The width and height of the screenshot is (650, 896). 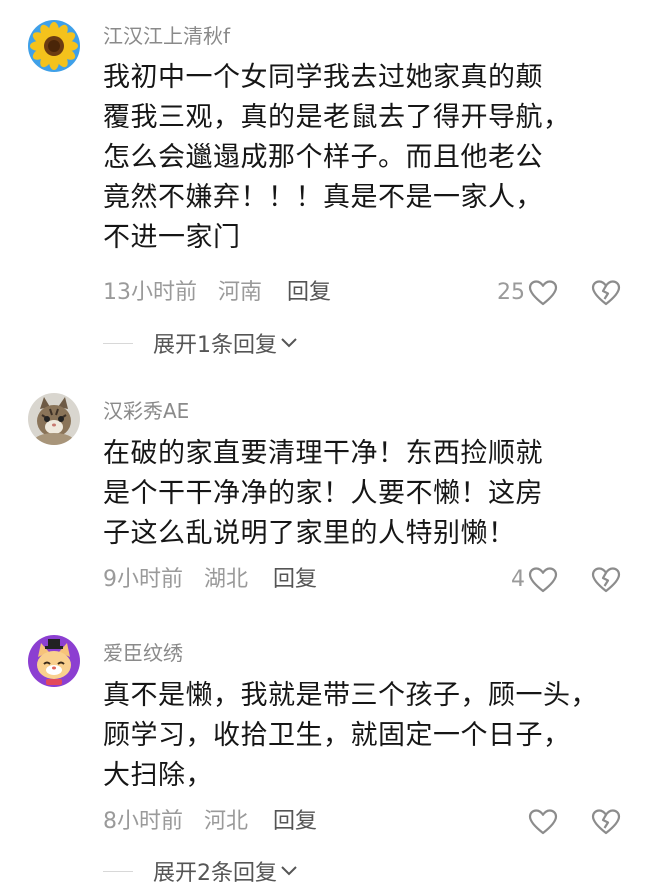 What do you see at coordinates (215, 873) in the screenshot?
I see `expand-replies-label: 展开2条回复` at bounding box center [215, 873].